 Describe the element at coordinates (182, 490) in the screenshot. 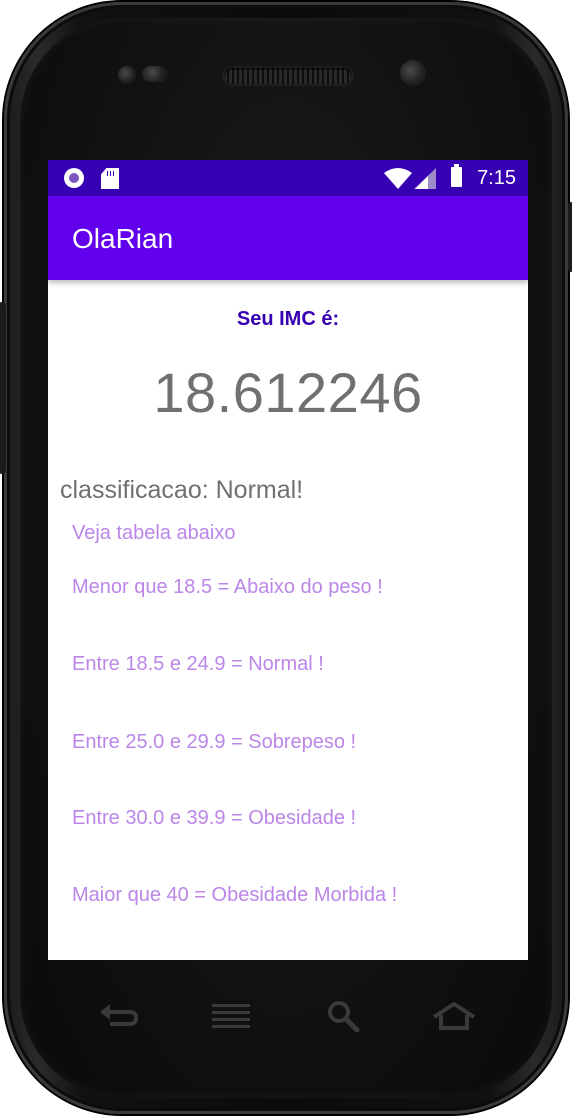

I see `classification-text: classificacao: Normal!` at that location.